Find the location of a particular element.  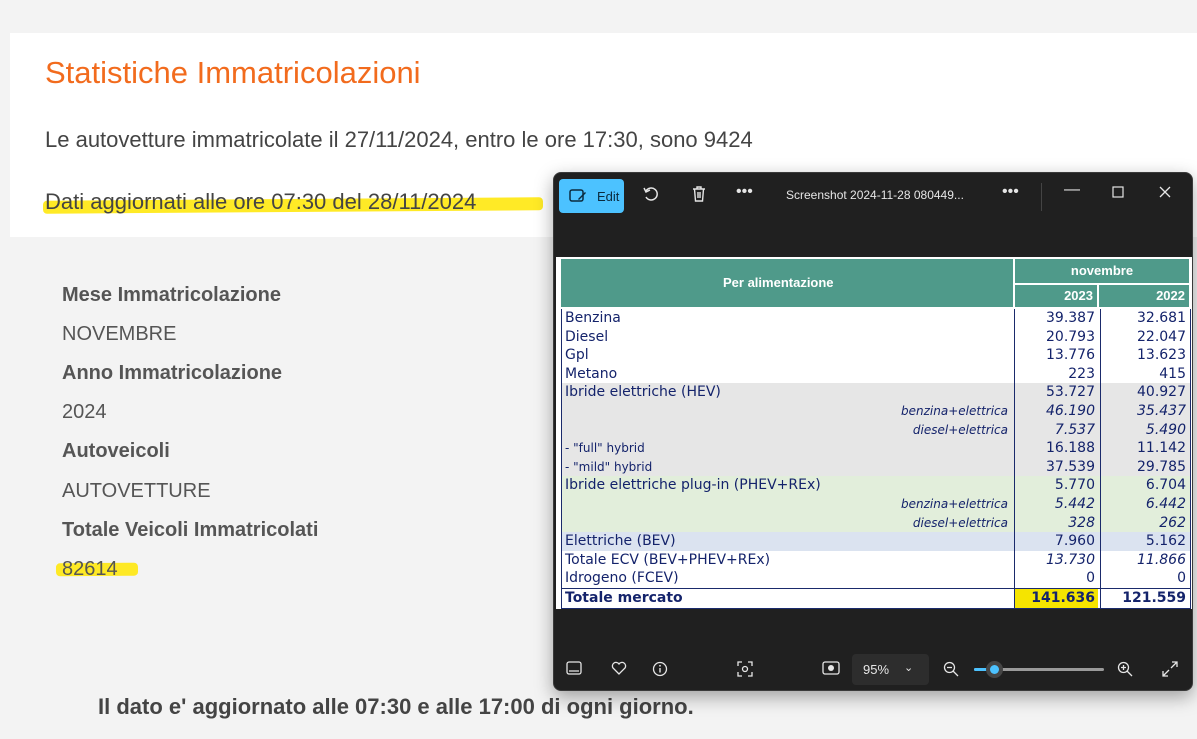

edit-label: Edit is located at coordinates (608, 196).